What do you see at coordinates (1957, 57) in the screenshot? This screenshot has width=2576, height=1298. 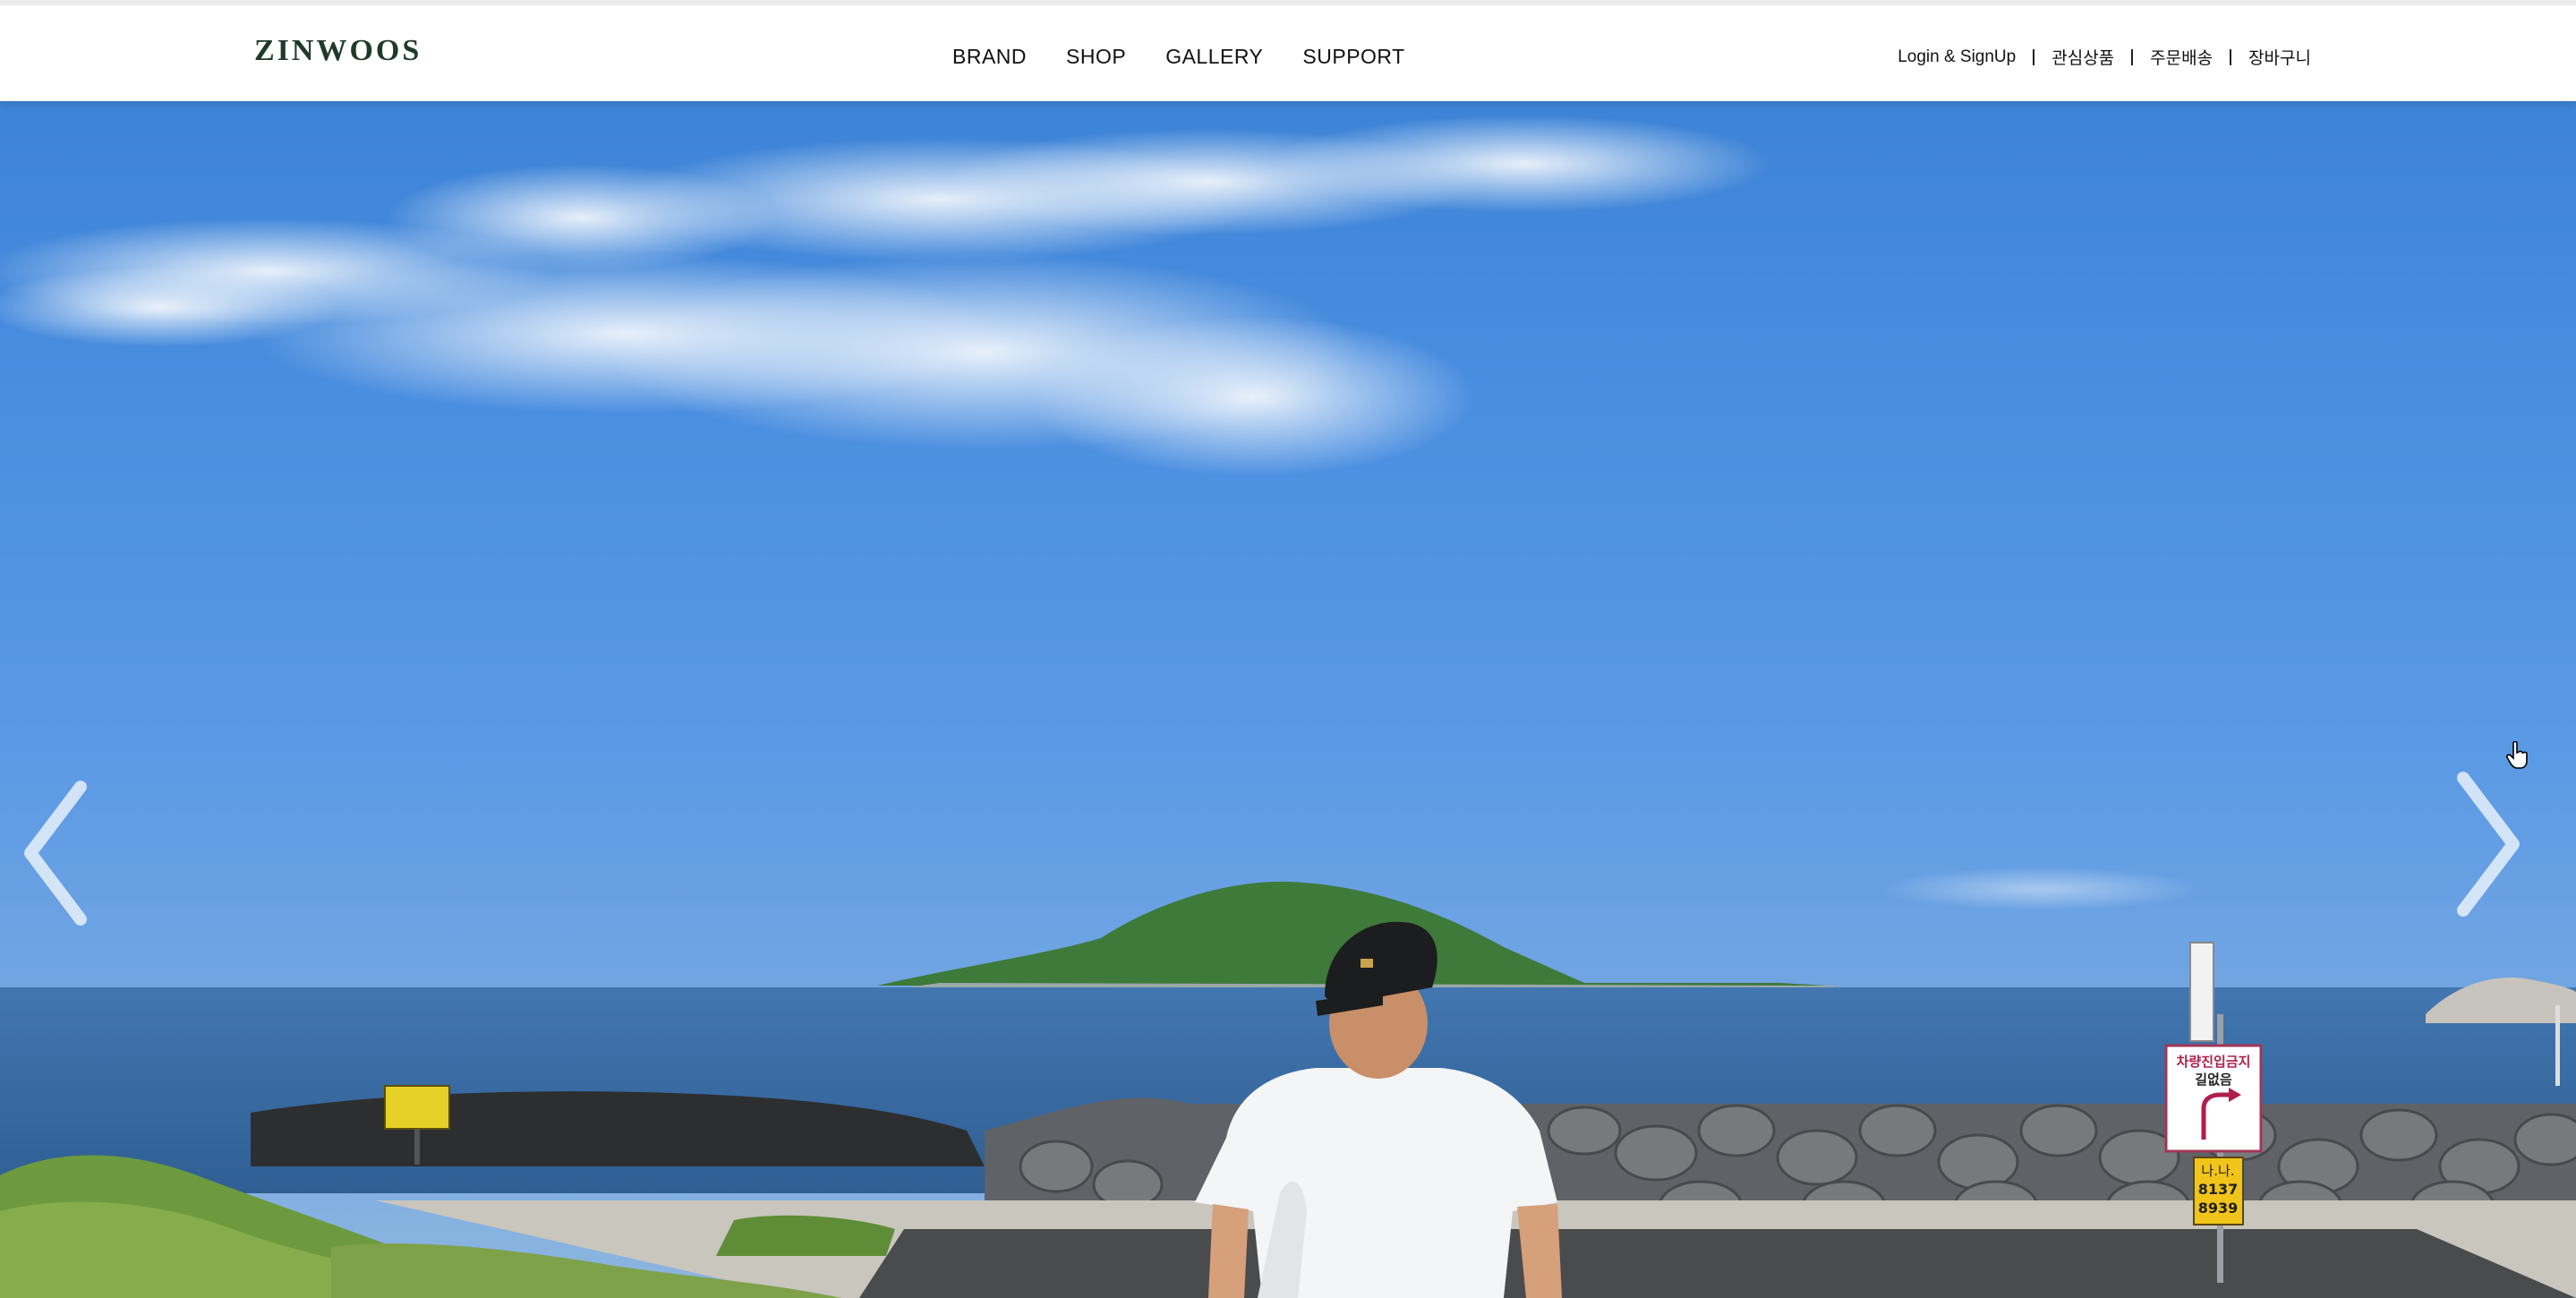 I see `login-signup-link: Login & SignUp` at bounding box center [1957, 57].